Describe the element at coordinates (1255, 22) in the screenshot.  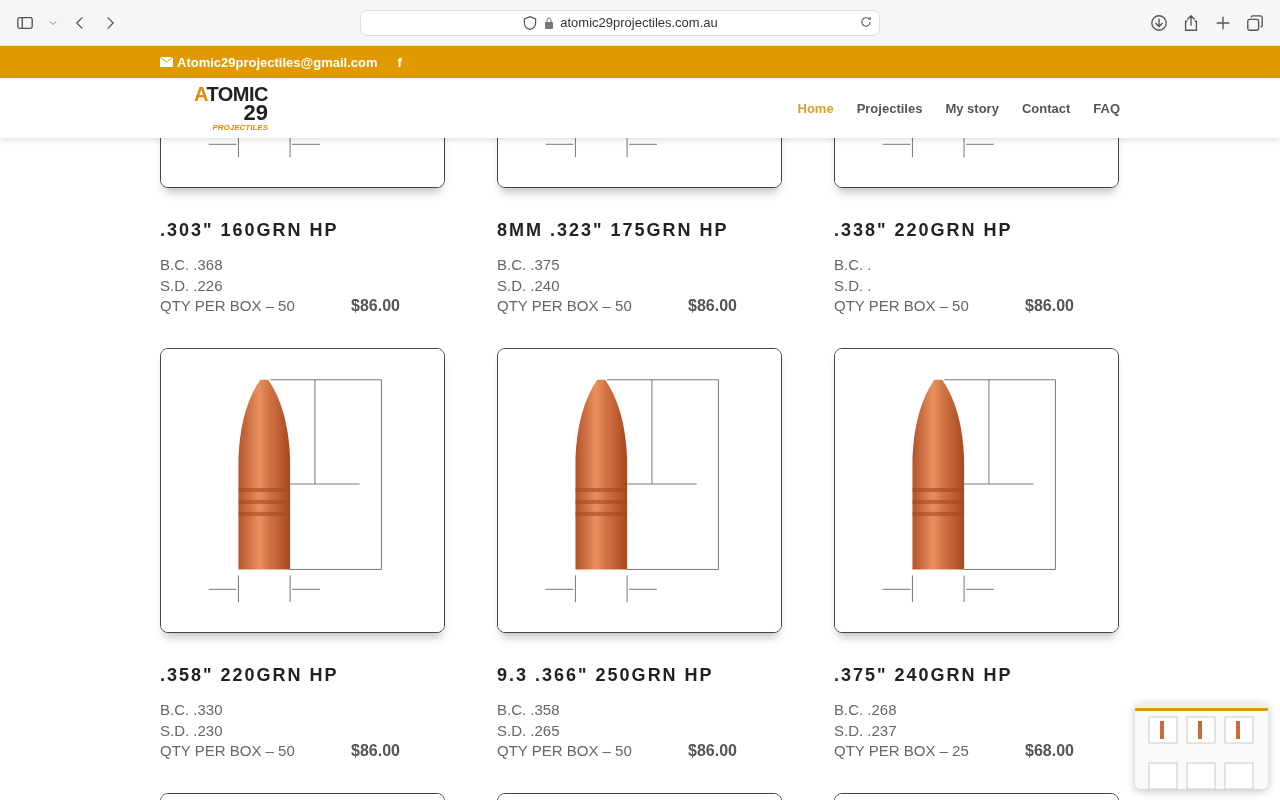
I see `tabs-icon` at that location.